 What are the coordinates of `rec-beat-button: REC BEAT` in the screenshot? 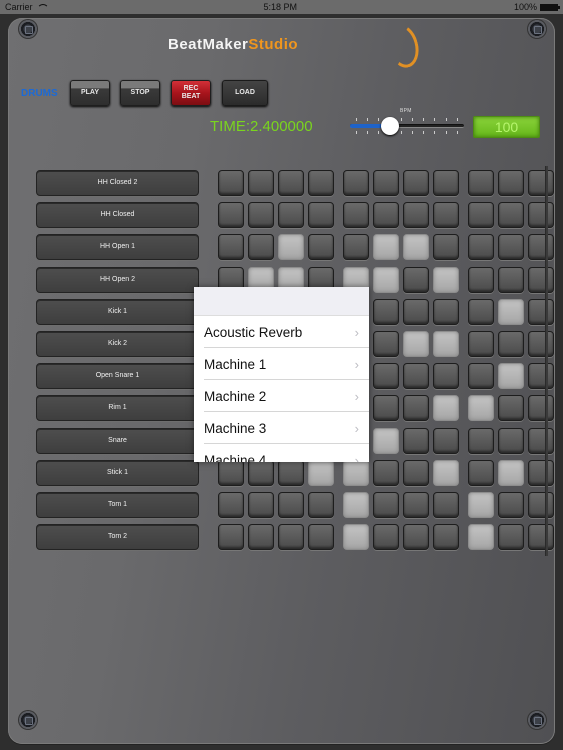 It's located at (191, 93).